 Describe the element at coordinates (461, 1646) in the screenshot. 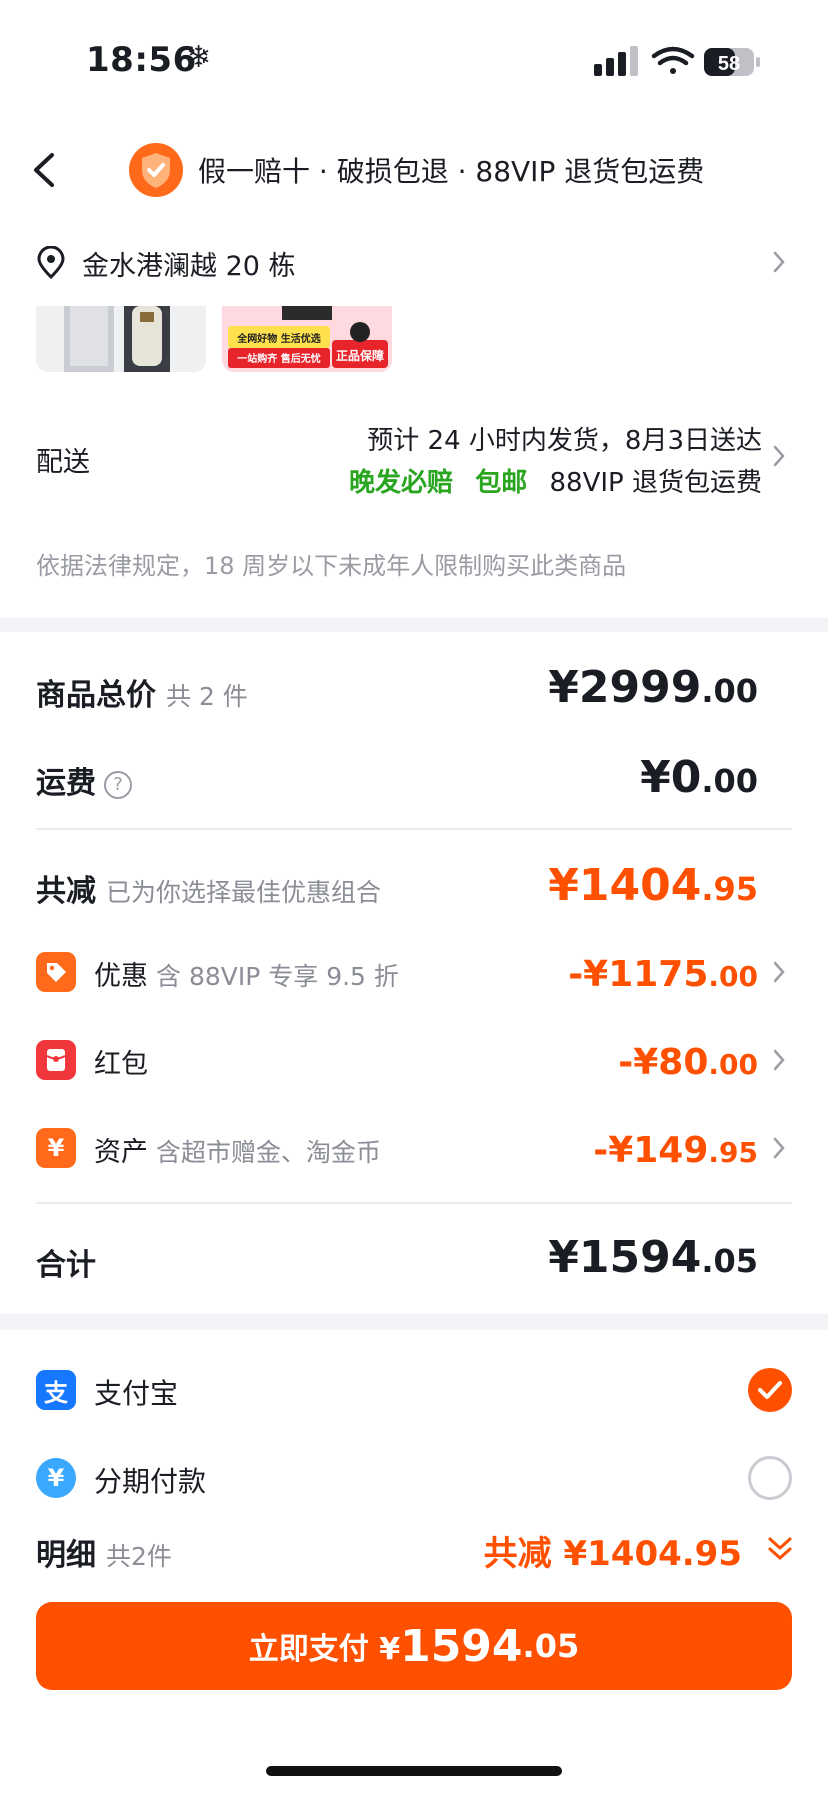

I see `pay-int: 1594` at that location.